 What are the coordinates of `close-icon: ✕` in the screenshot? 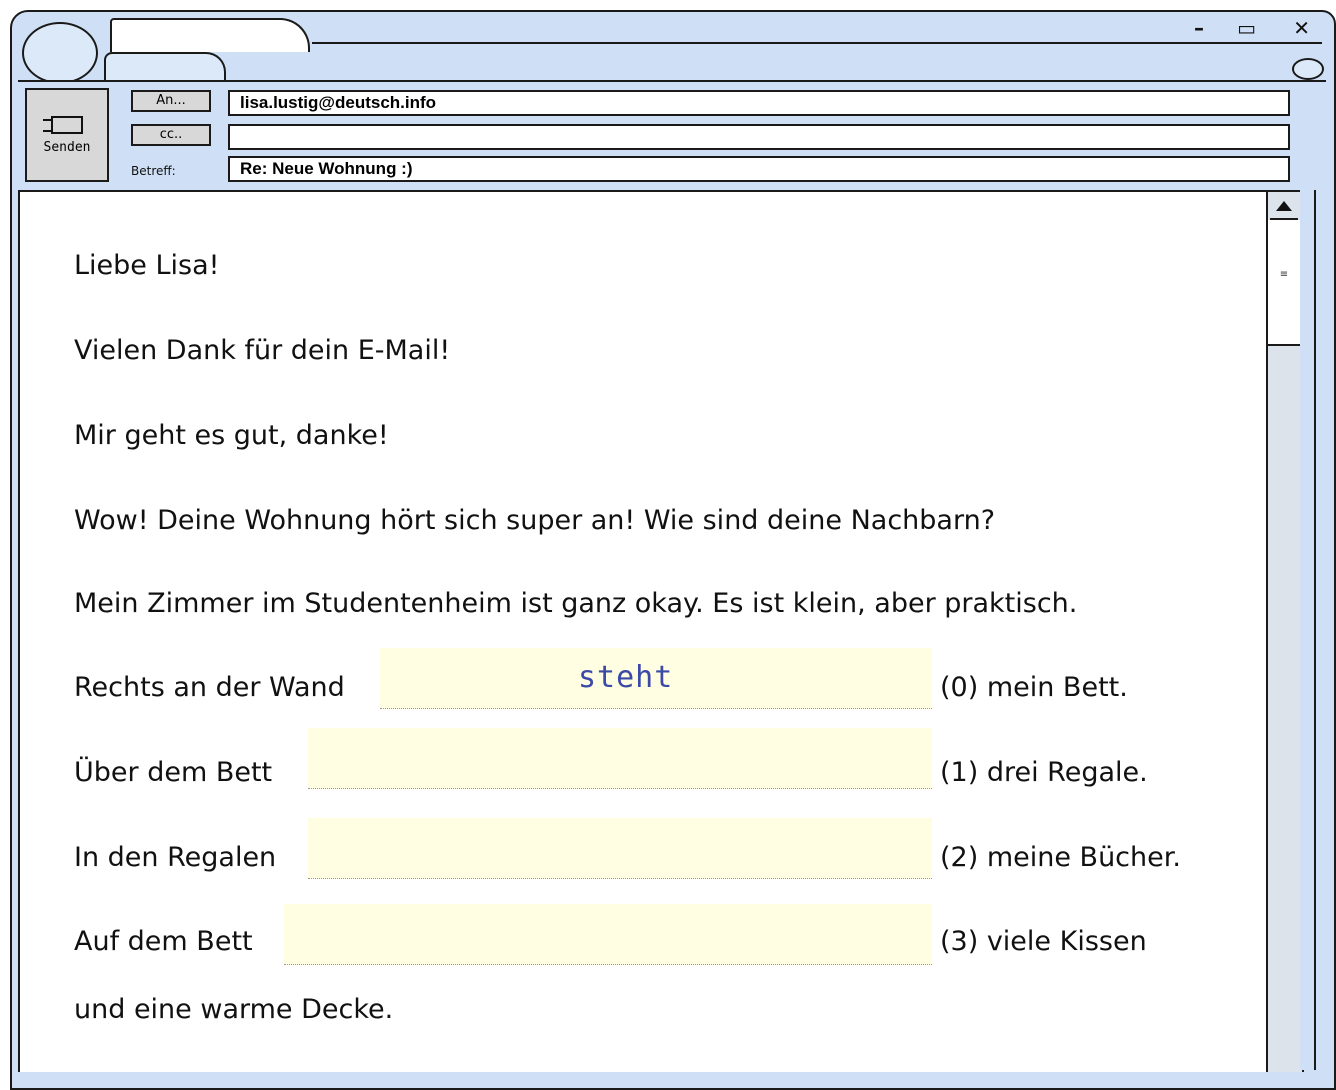 It's located at (1301, 28).